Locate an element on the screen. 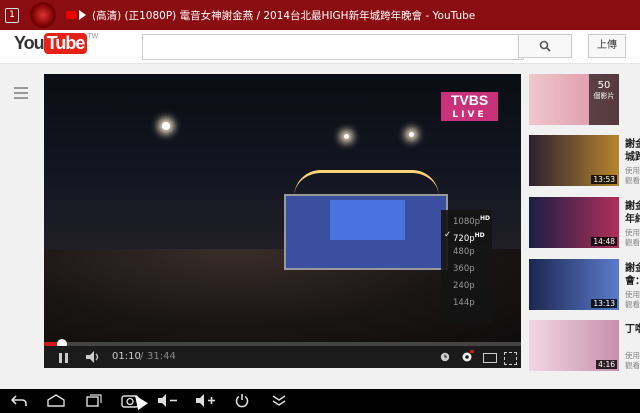  system-navigation-bar is located at coordinates (320, 401).